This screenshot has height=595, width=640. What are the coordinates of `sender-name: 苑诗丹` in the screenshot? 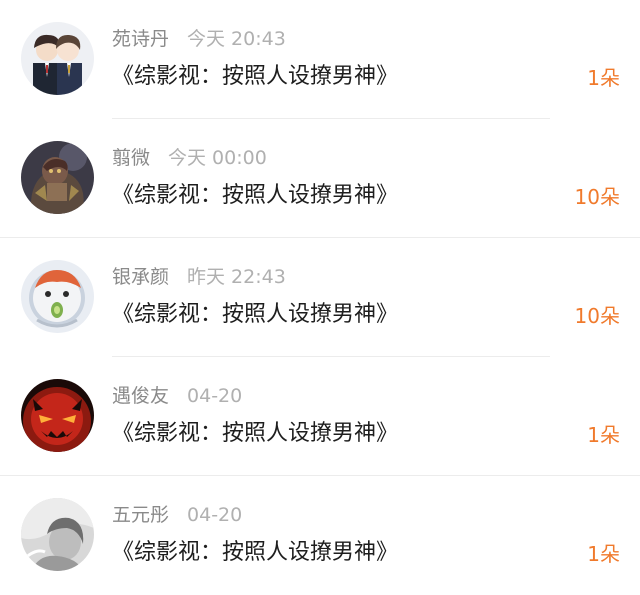 It's located at (140, 39).